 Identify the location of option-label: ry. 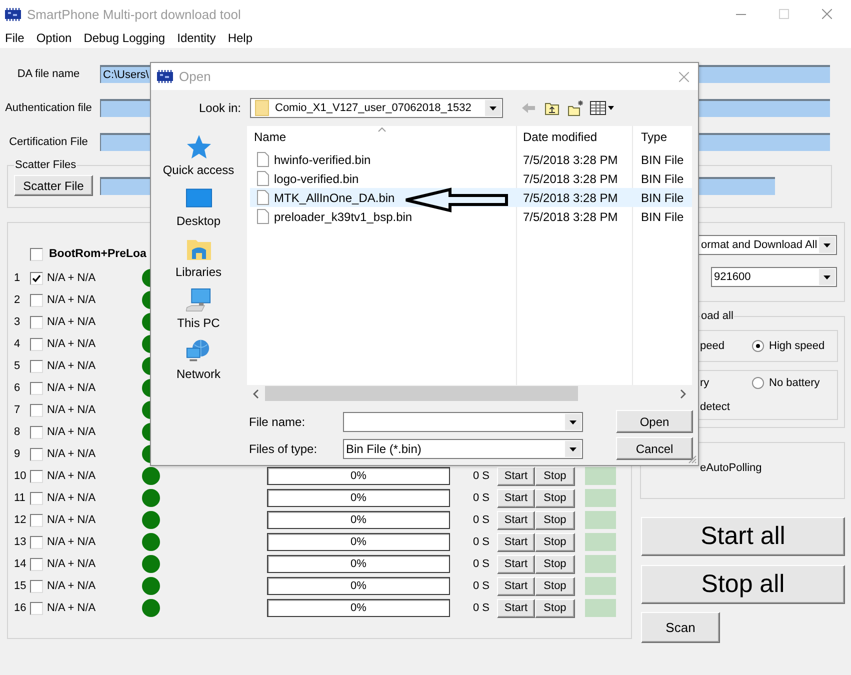
(726, 383).